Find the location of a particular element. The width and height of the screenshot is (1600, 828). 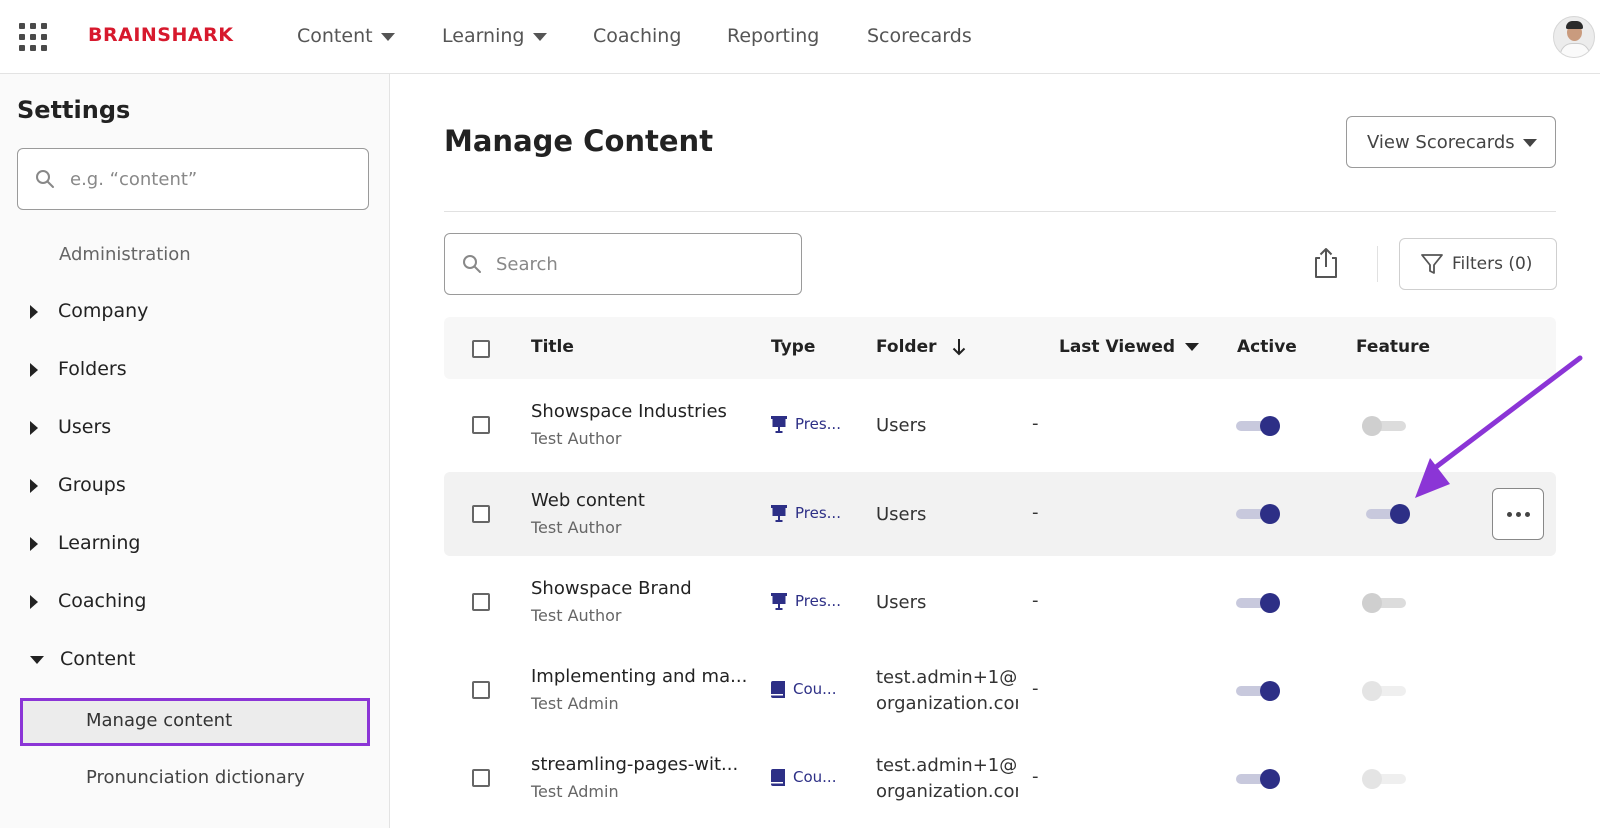

content-folder-line: test.admin+1@sp is located at coordinates (947, 765).